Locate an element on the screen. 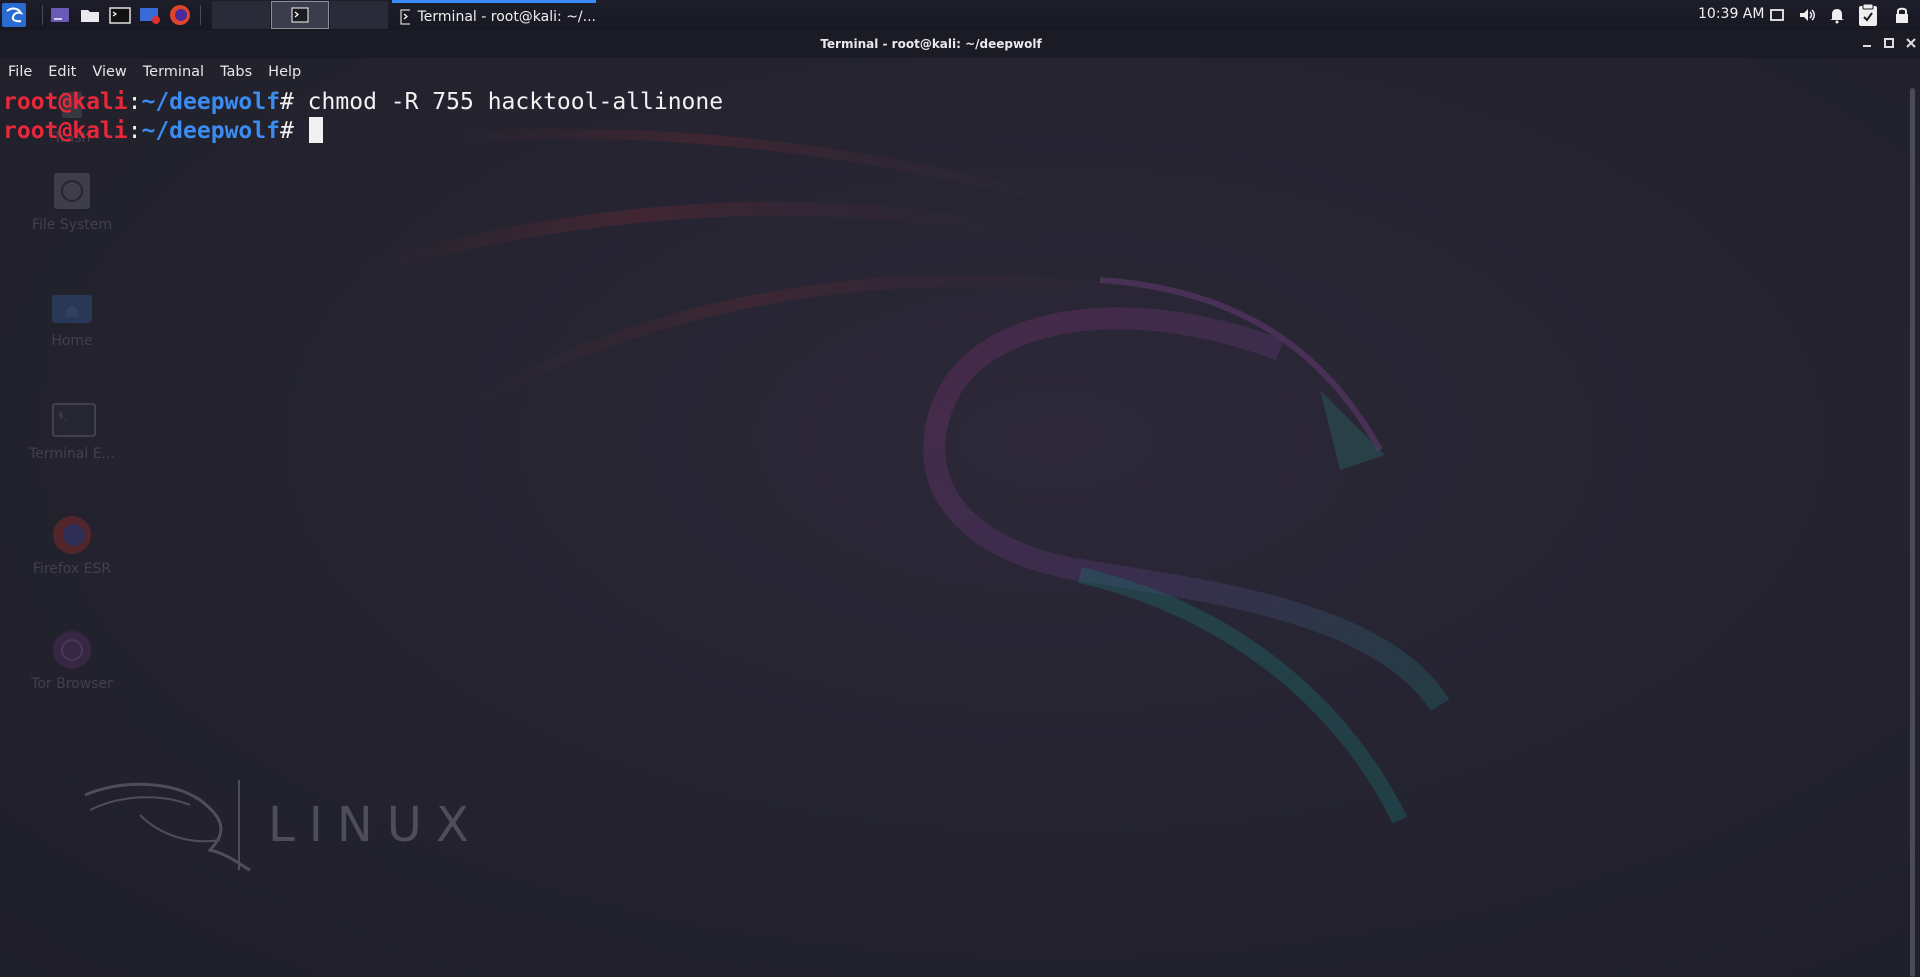 This screenshot has height=977, width=1920. kali-menu-button is located at coordinates (14, 15).